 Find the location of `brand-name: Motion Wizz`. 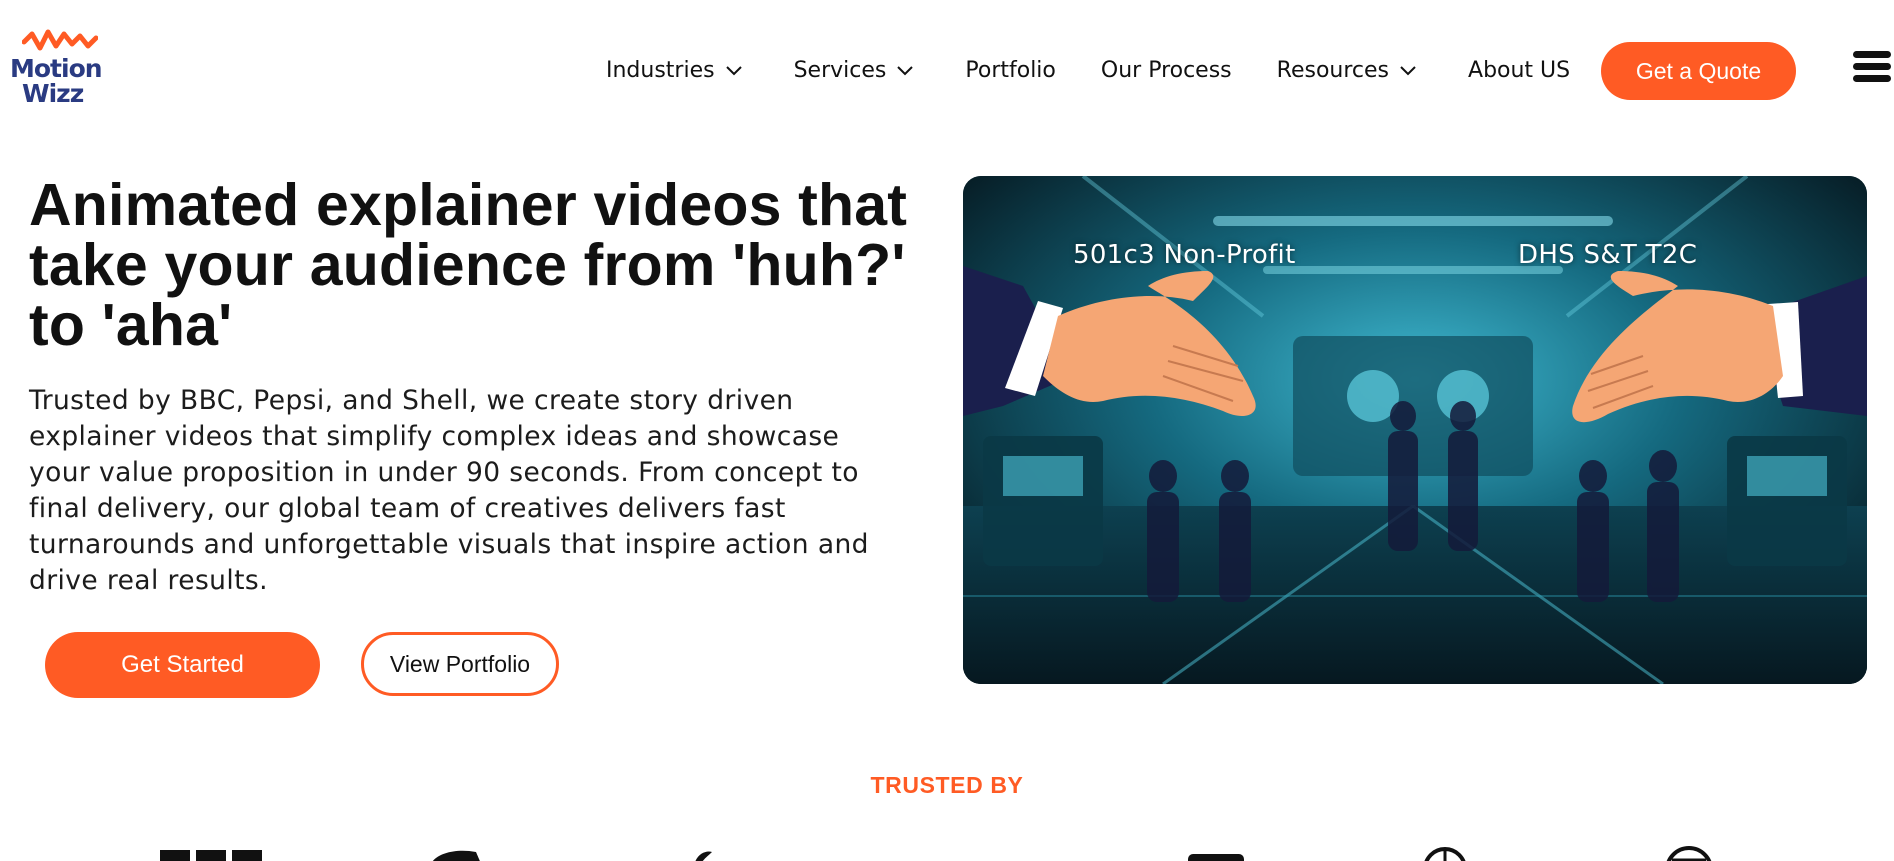

brand-name: Motion Wizz is located at coordinates (58, 81).